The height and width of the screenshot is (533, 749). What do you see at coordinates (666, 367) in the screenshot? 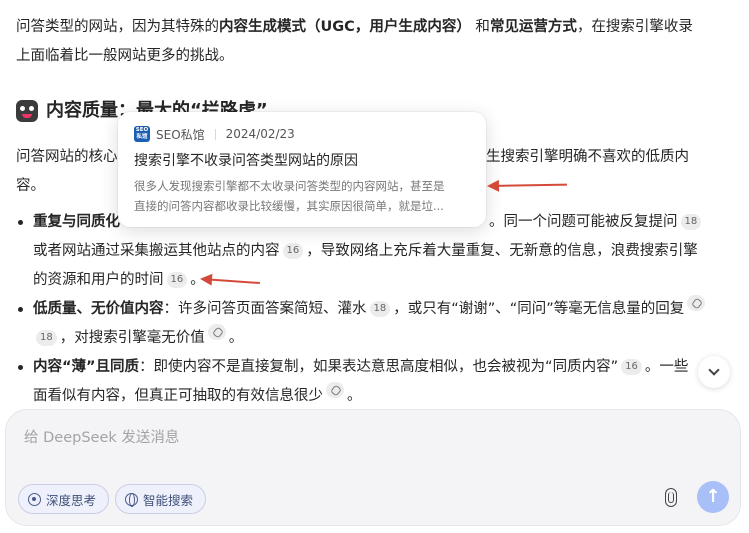
I see `bullet-text: 。一些` at bounding box center [666, 367].